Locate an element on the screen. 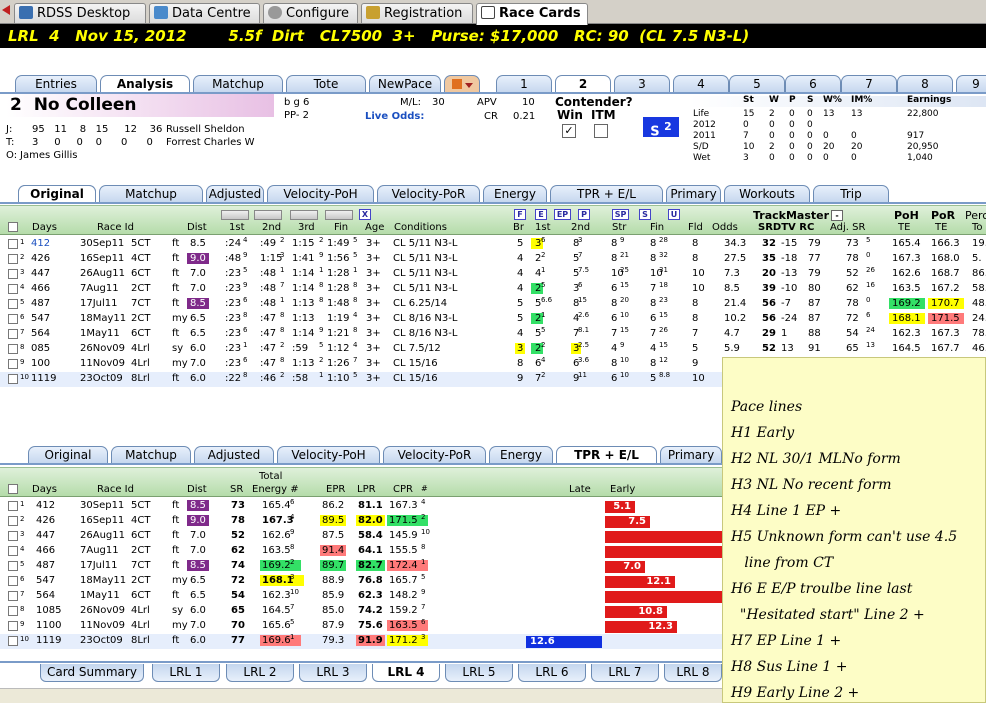 This screenshot has width=986, height=706. tab-primary-lower: Primary is located at coordinates (691, 455).